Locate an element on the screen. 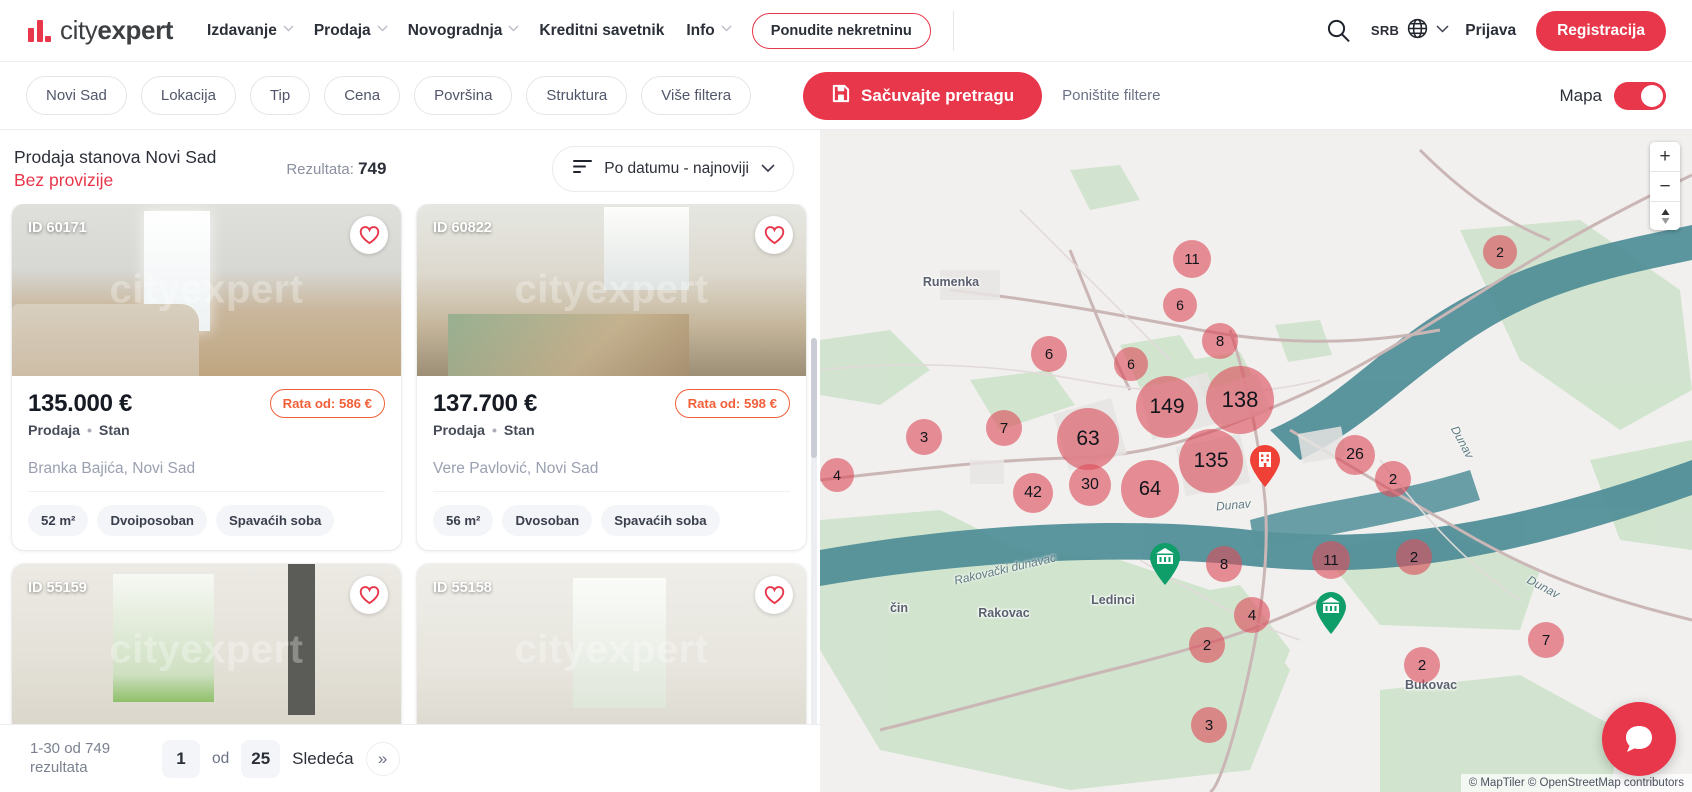  map-cluster-marker: 63 is located at coordinates (1088, 439).